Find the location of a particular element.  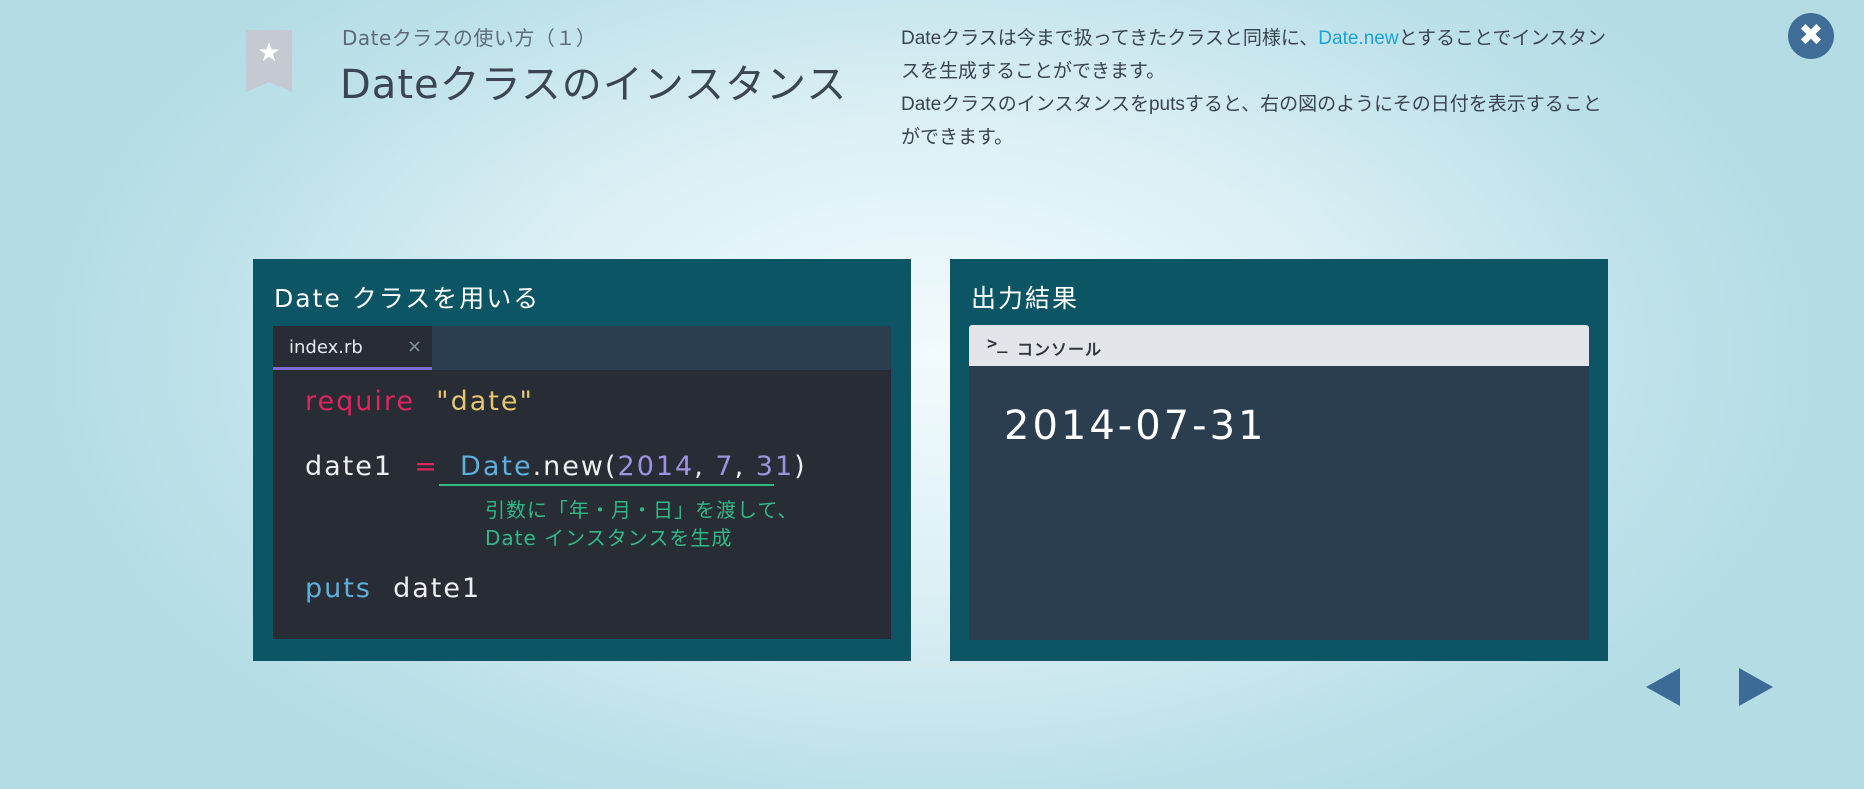

prev-slide-button is located at coordinates (1663, 687).